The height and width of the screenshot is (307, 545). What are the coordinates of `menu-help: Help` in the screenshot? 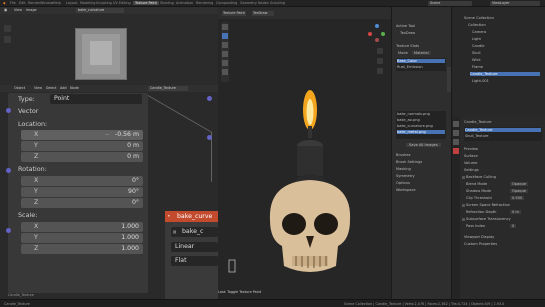 It's located at (57, 3).